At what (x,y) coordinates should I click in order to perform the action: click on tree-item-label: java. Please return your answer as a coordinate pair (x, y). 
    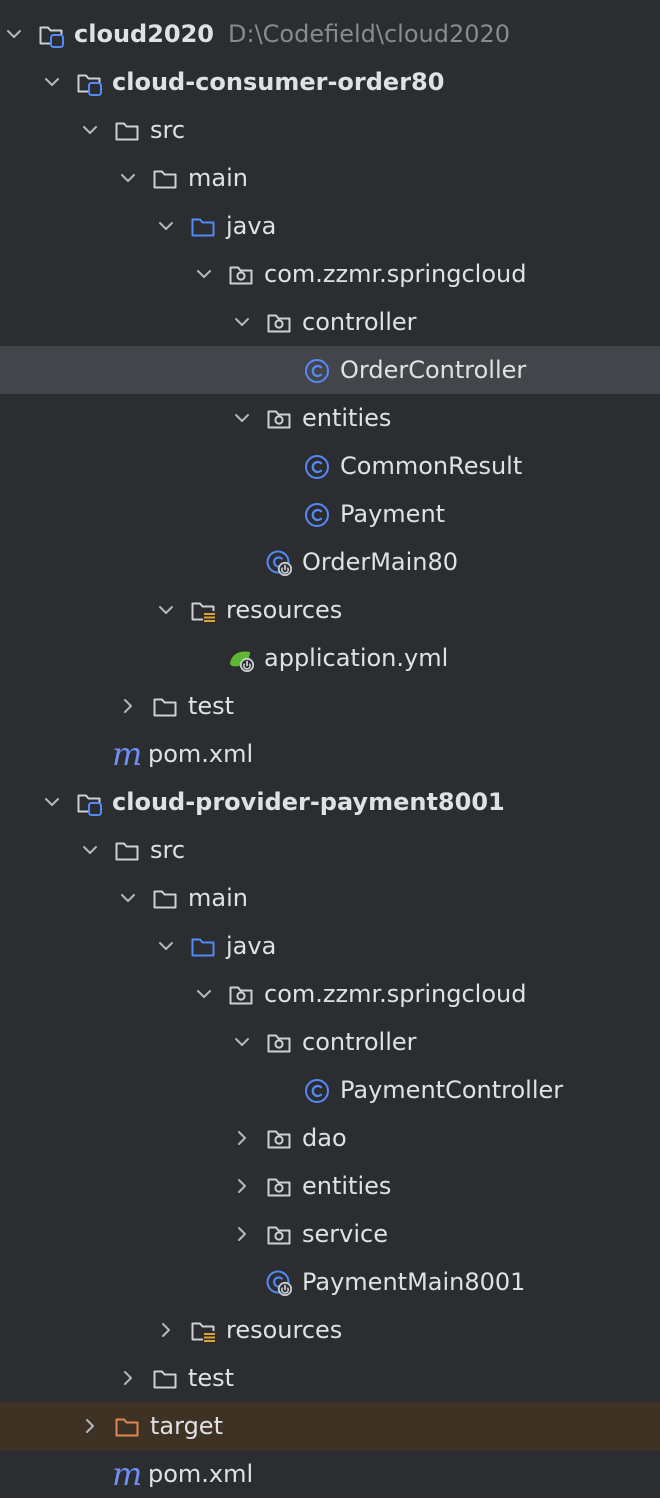
    Looking at the image, I should click on (251, 226).